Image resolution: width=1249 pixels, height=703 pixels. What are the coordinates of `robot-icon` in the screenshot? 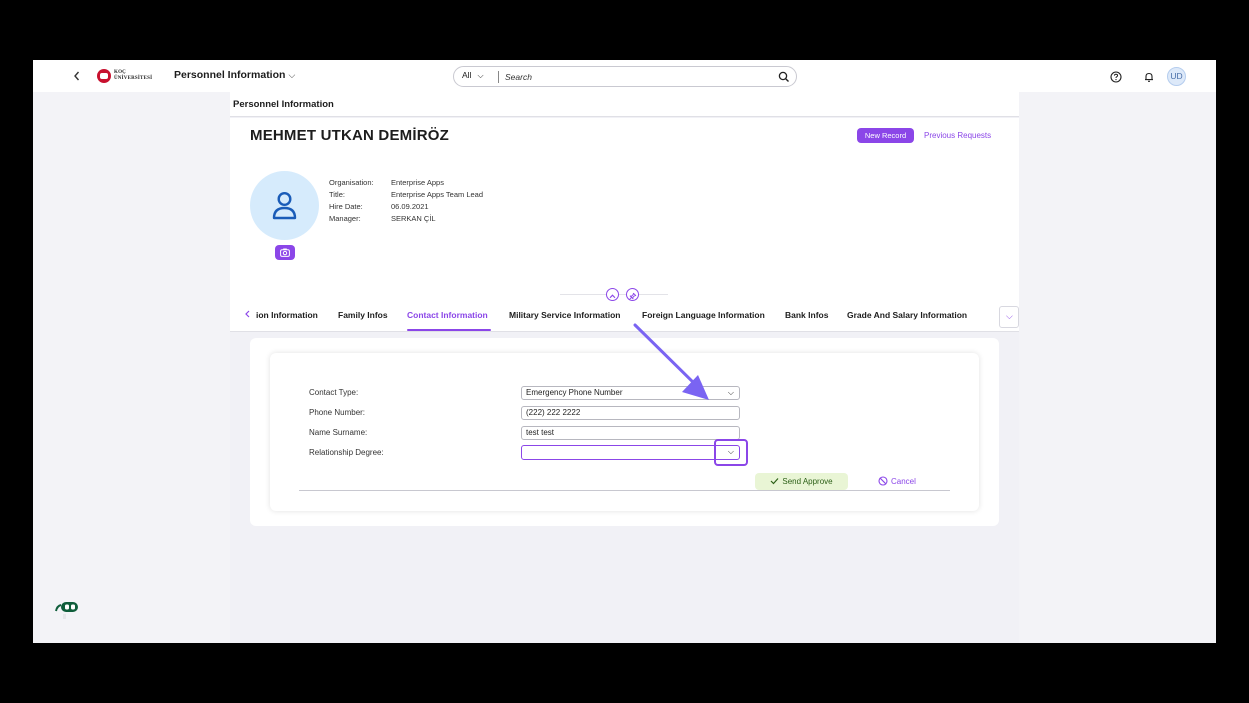 It's located at (66, 610).